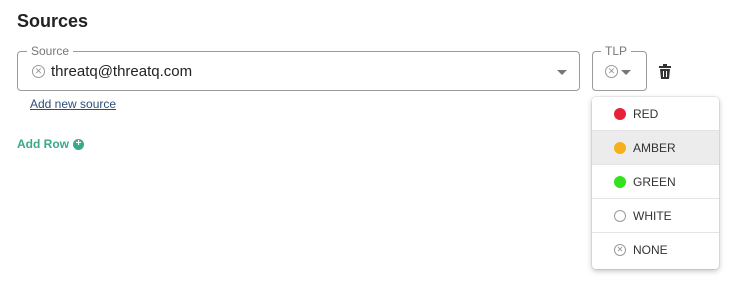 The image size is (741, 286). Describe the element at coordinates (620, 113) in the screenshot. I see `red-dot-icon` at that location.